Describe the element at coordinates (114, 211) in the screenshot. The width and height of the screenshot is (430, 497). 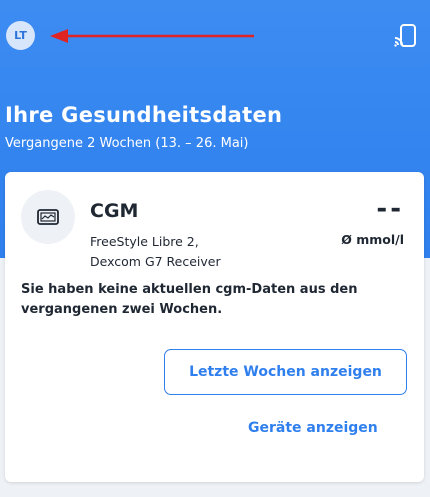
I see `card-title: CGM` at that location.